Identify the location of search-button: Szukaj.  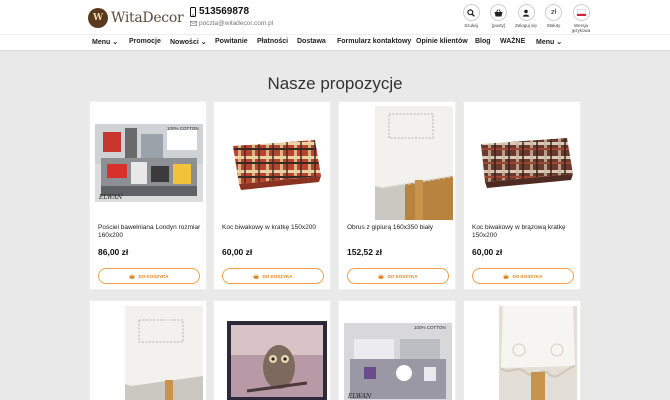
(471, 18).